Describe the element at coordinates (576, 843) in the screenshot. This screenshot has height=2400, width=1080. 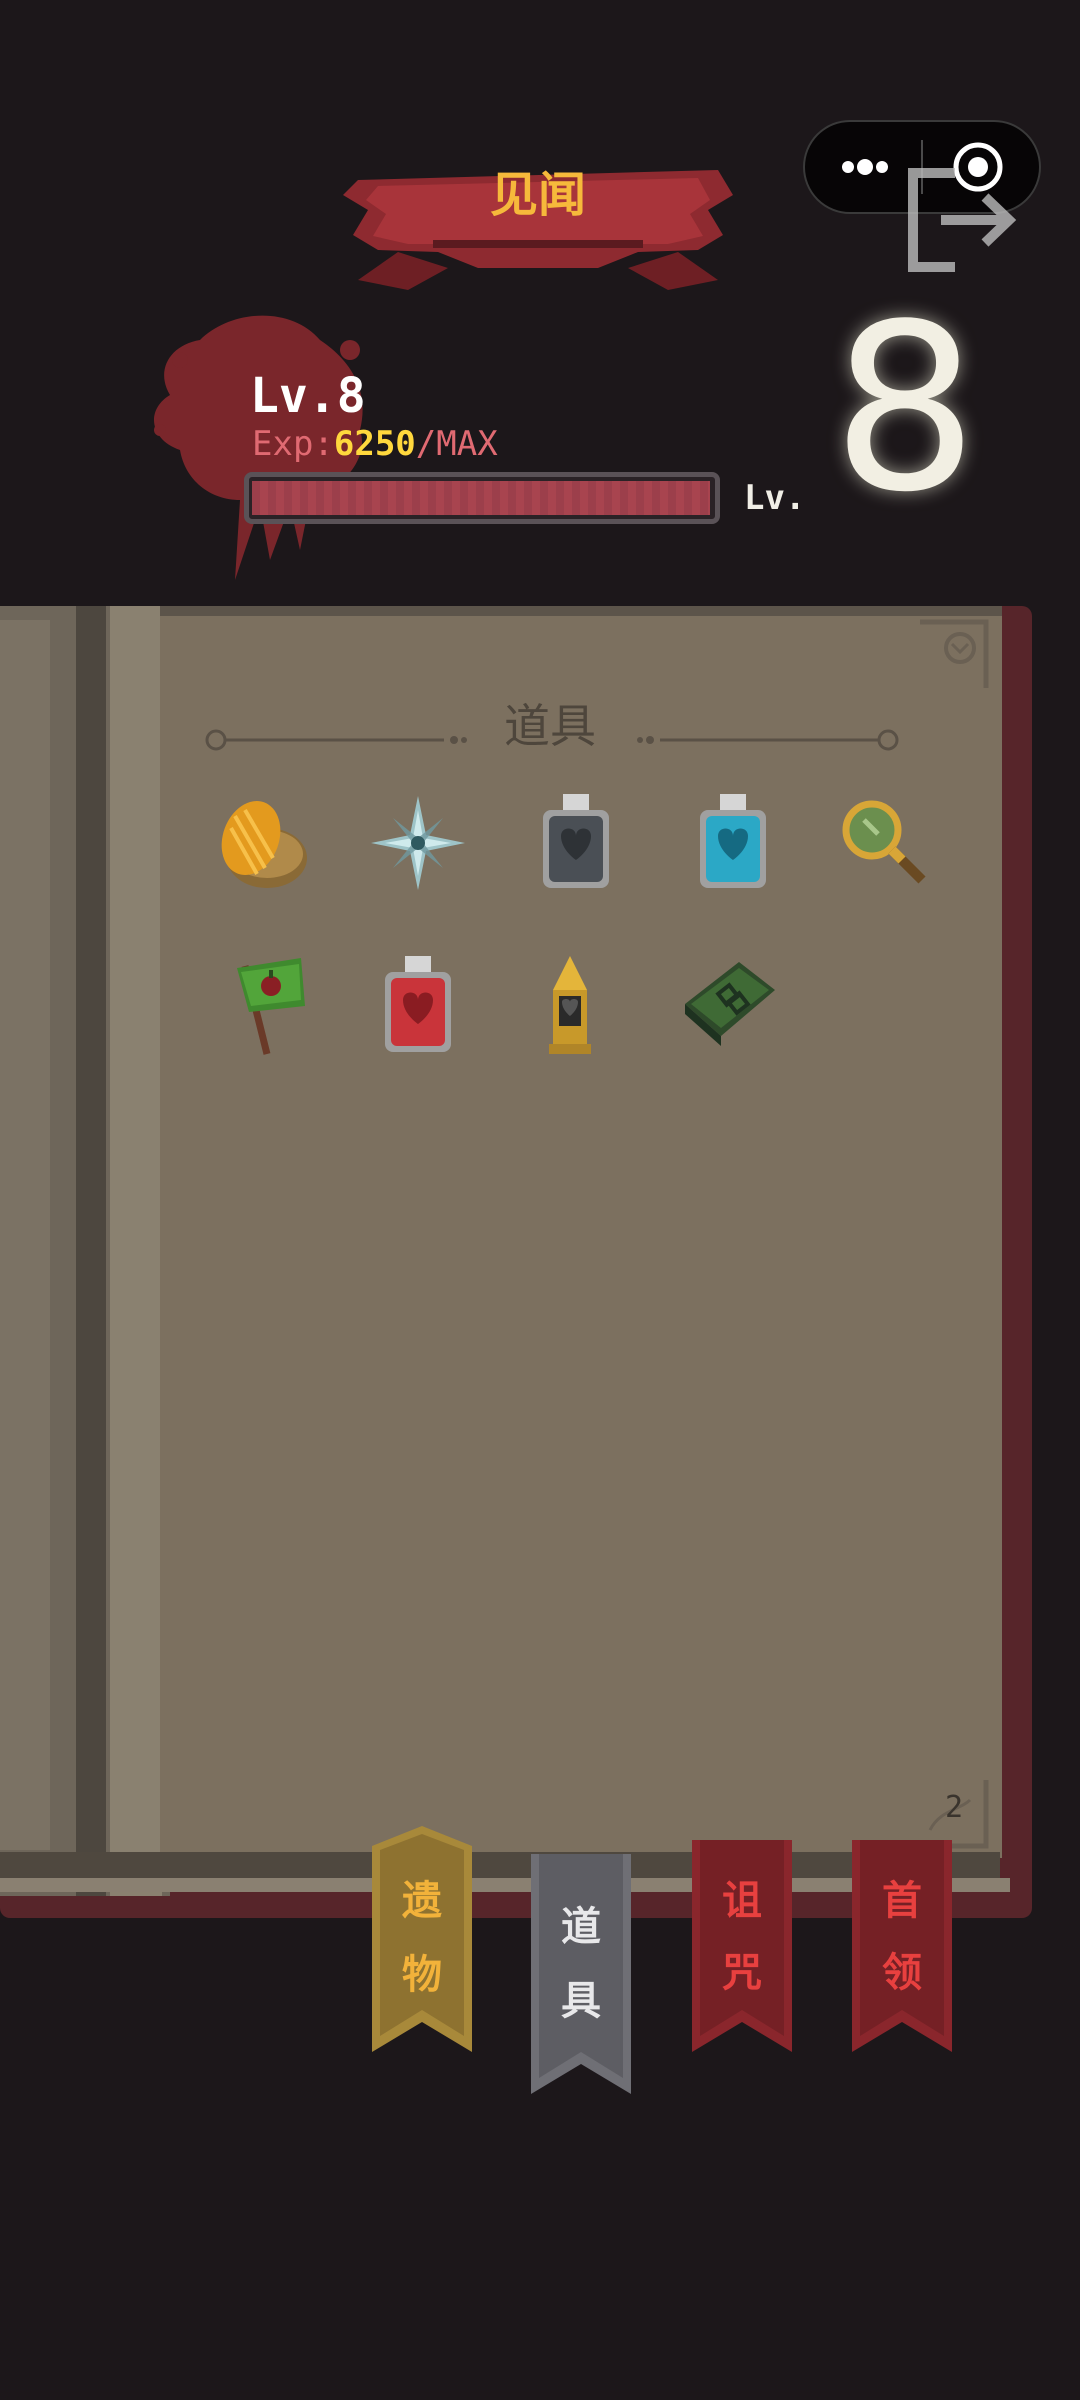
I see `gray-heart-bottle-icon` at that location.